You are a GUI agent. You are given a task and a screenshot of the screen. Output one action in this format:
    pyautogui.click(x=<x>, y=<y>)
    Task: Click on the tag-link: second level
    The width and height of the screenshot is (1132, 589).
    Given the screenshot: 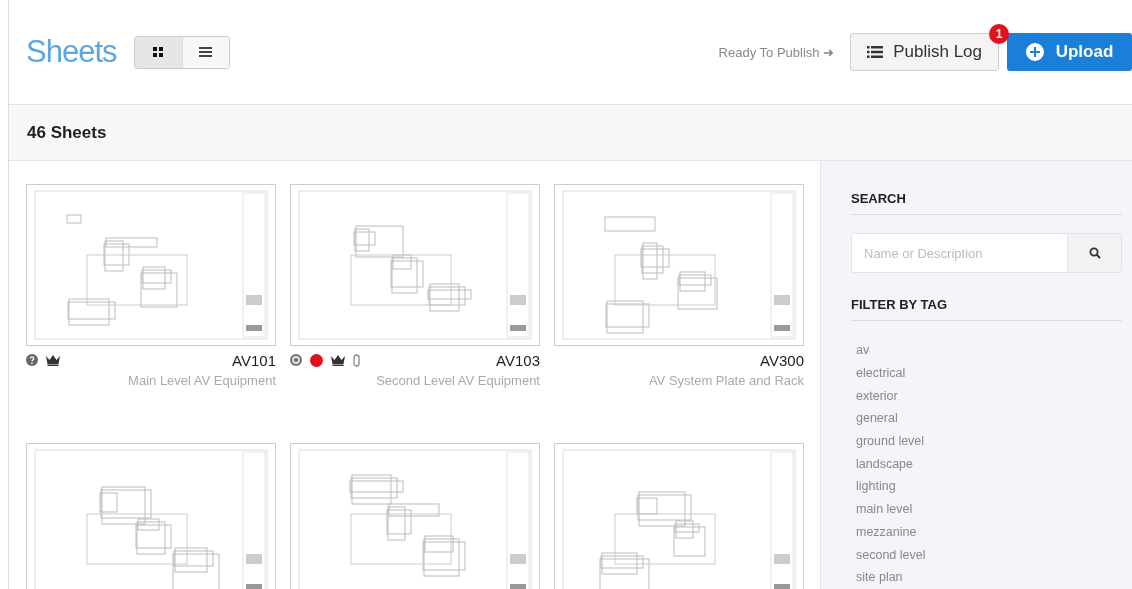 What is the action you would take?
    pyautogui.click(x=989, y=555)
    